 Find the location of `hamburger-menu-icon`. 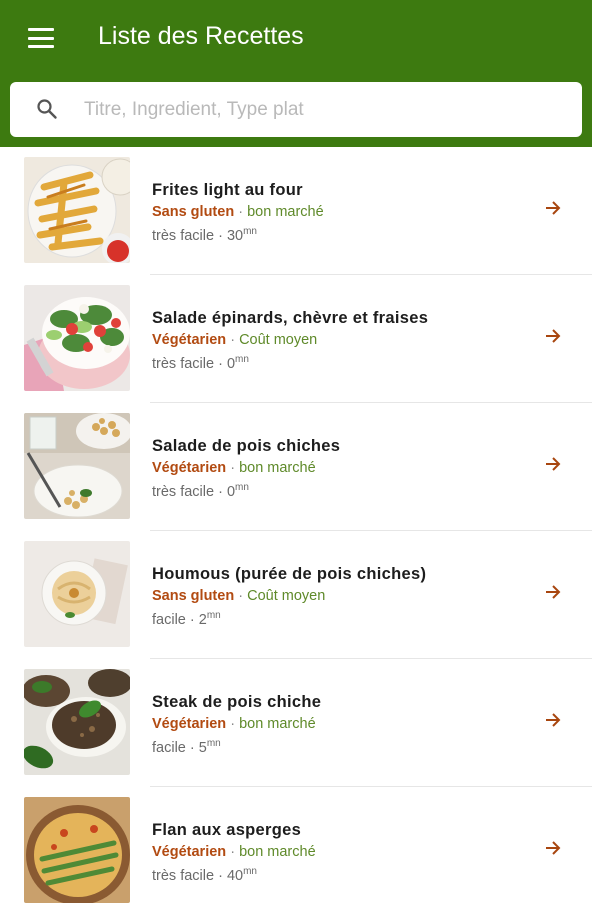

hamburger-menu-icon is located at coordinates (45, 36).